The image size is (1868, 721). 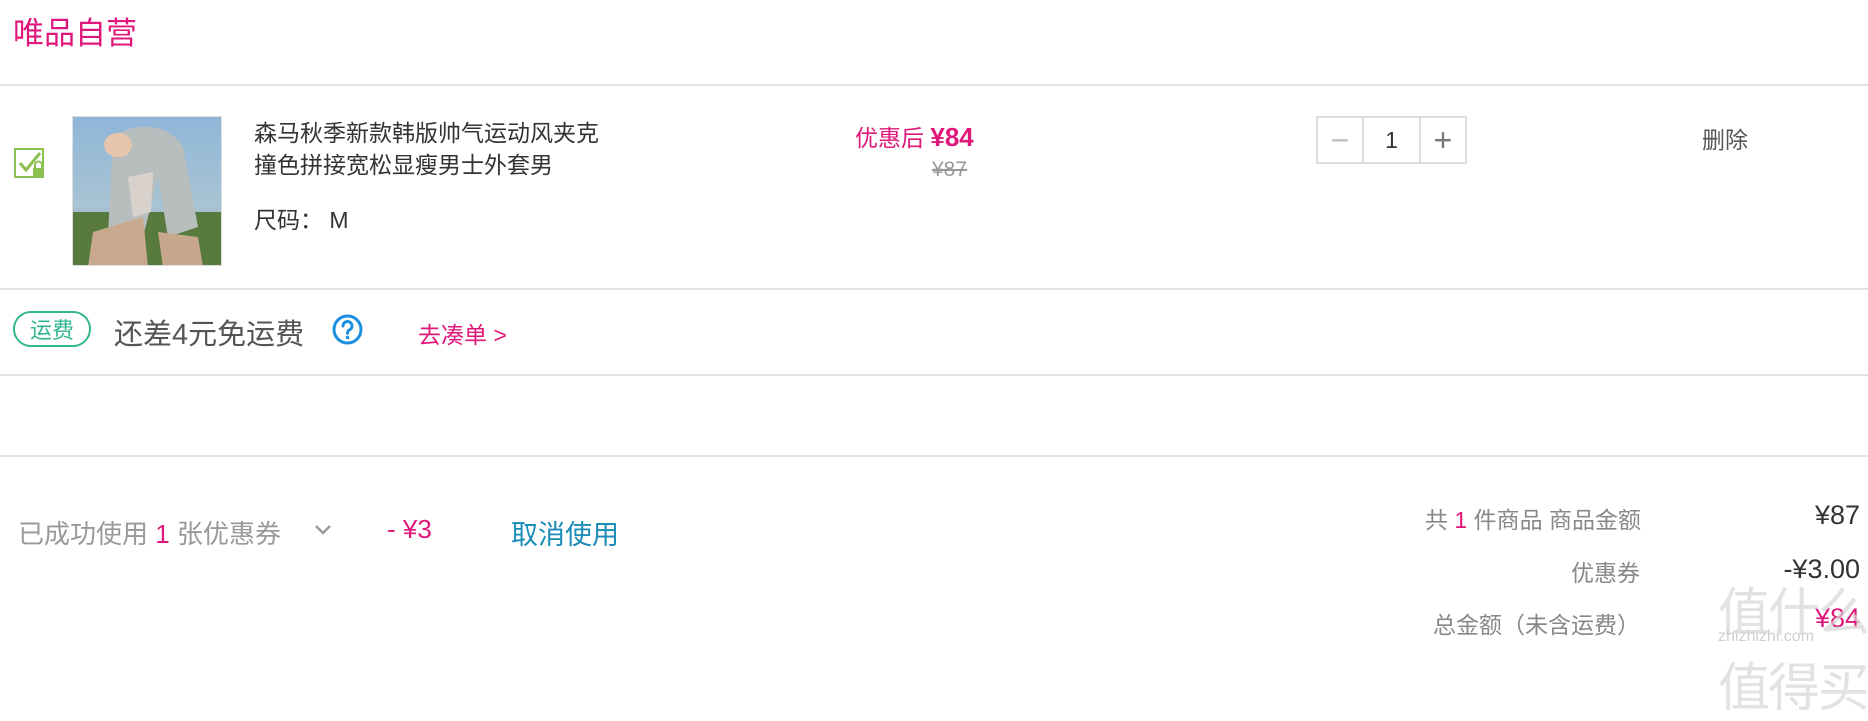 I want to click on product-size: 尺码： M, so click(x=301, y=220).